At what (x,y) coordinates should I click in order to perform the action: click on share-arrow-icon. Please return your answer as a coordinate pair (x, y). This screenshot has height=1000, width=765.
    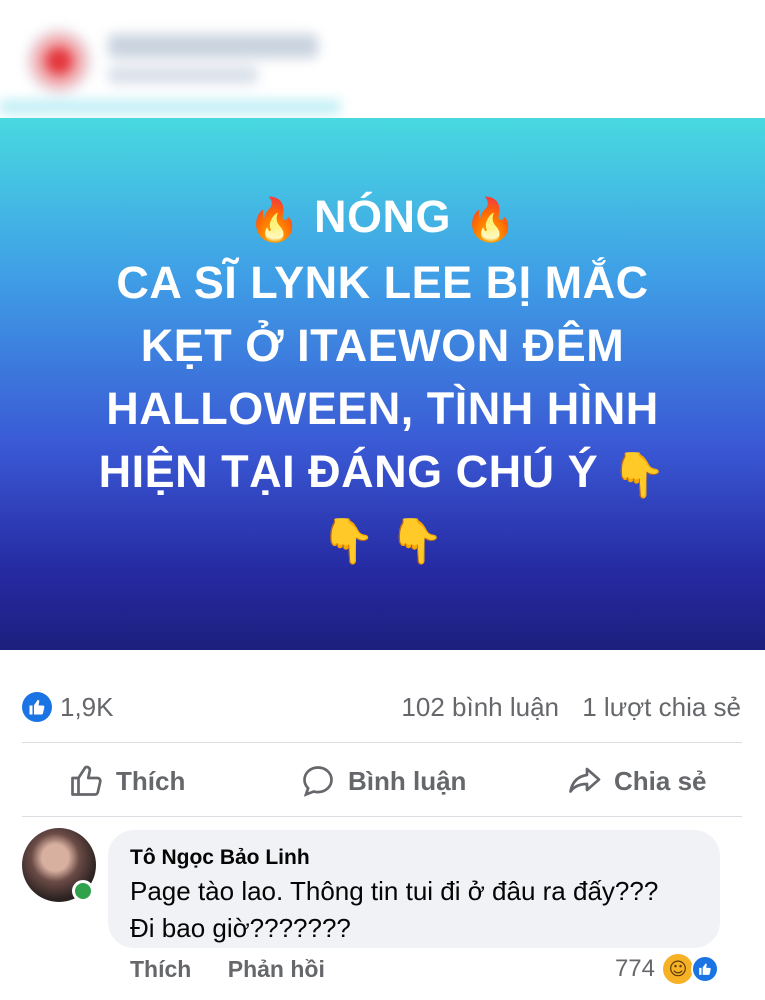
    Looking at the image, I should click on (585, 780).